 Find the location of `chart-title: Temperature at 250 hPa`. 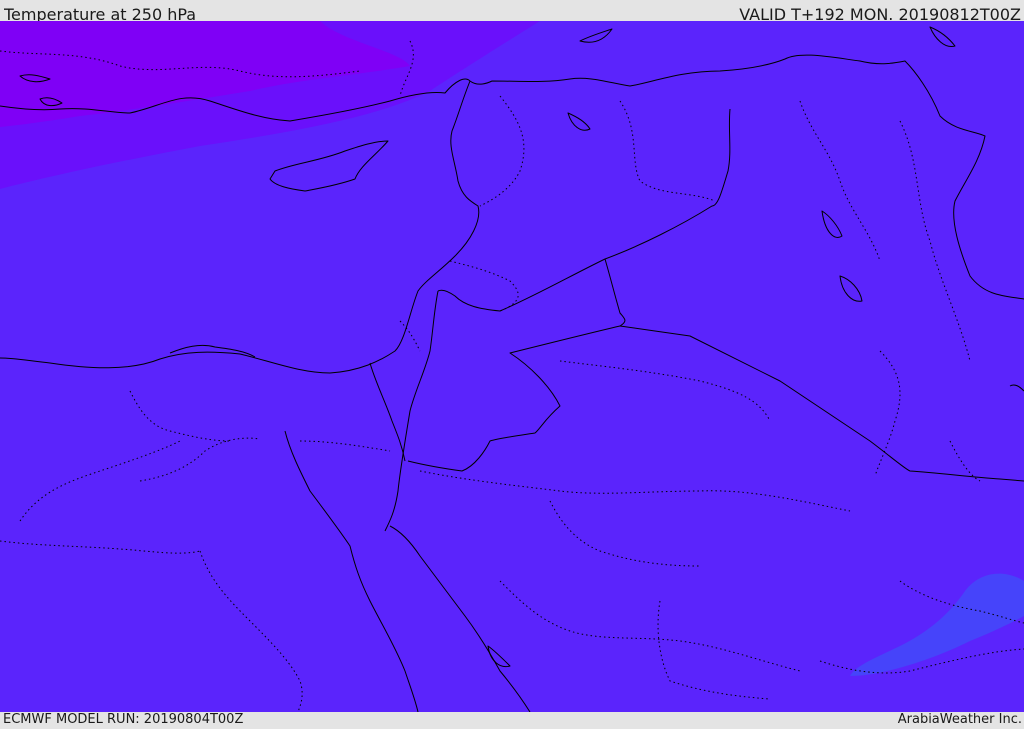

chart-title: Temperature at 250 hPa is located at coordinates (100, 13).